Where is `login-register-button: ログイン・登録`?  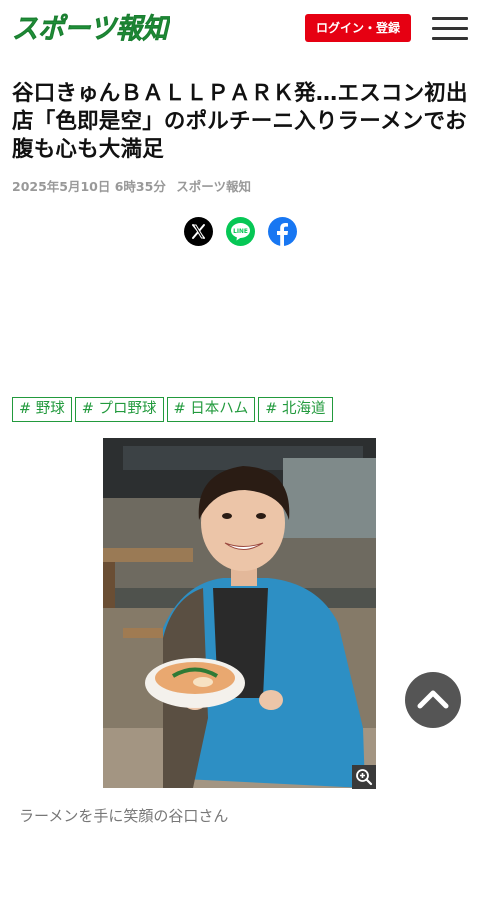 login-register-button: ログイン・登録 is located at coordinates (358, 28).